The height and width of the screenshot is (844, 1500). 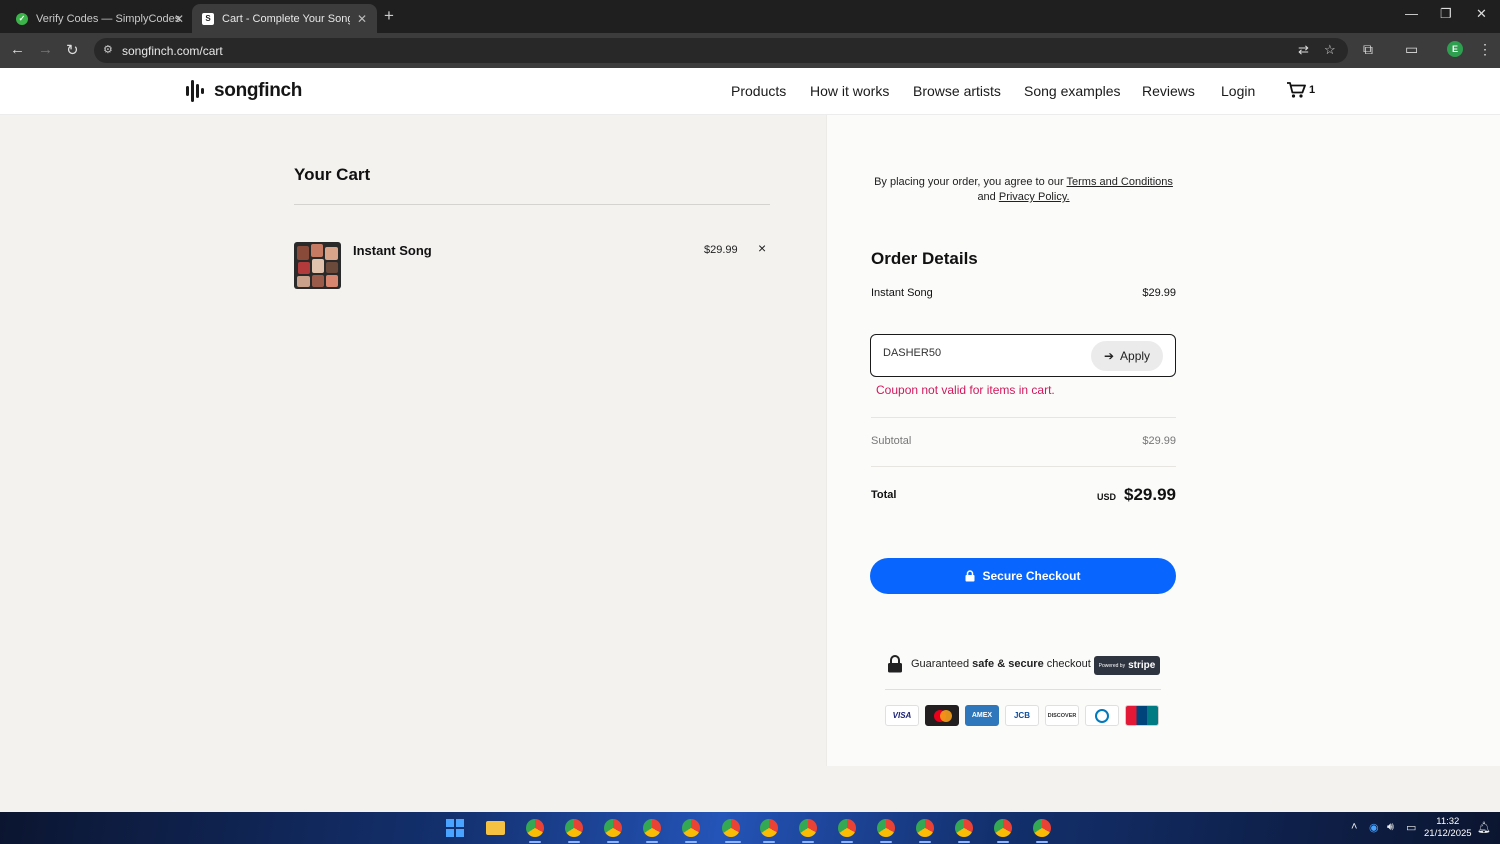 I want to click on cart-title: Your Cart, so click(x=332, y=174).